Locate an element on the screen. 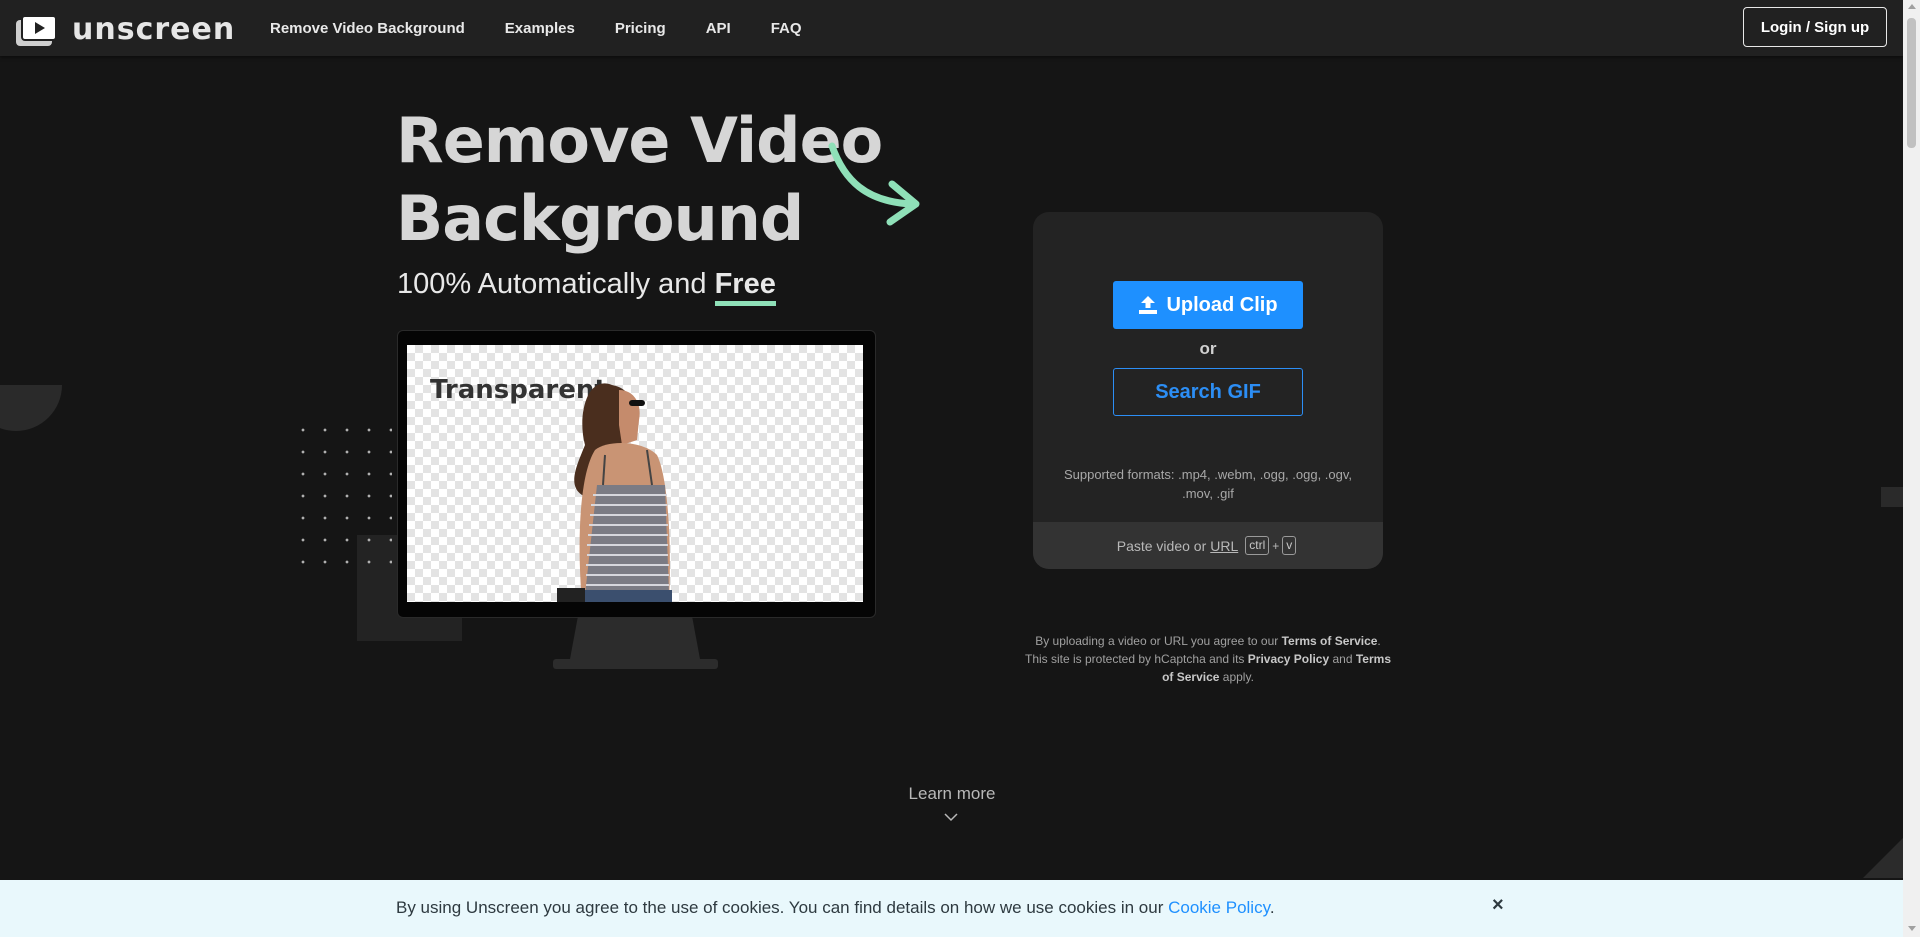 Image resolution: width=1920 pixels, height=937 pixels. nav-link-faq: FAQ is located at coordinates (786, 28).